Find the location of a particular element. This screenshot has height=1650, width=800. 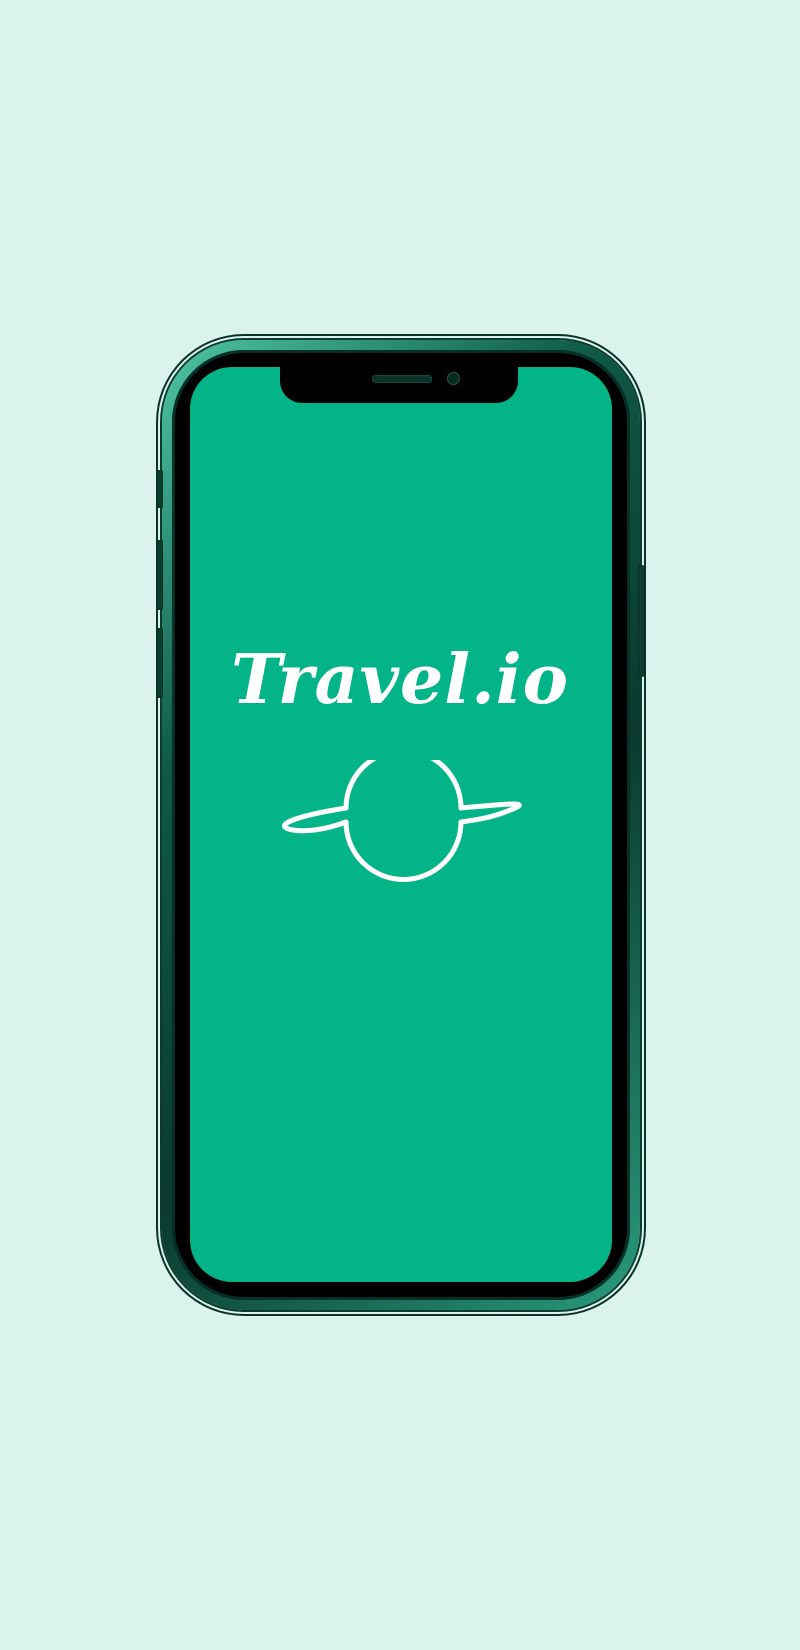

volume-up-button is located at coordinates (160, 575).